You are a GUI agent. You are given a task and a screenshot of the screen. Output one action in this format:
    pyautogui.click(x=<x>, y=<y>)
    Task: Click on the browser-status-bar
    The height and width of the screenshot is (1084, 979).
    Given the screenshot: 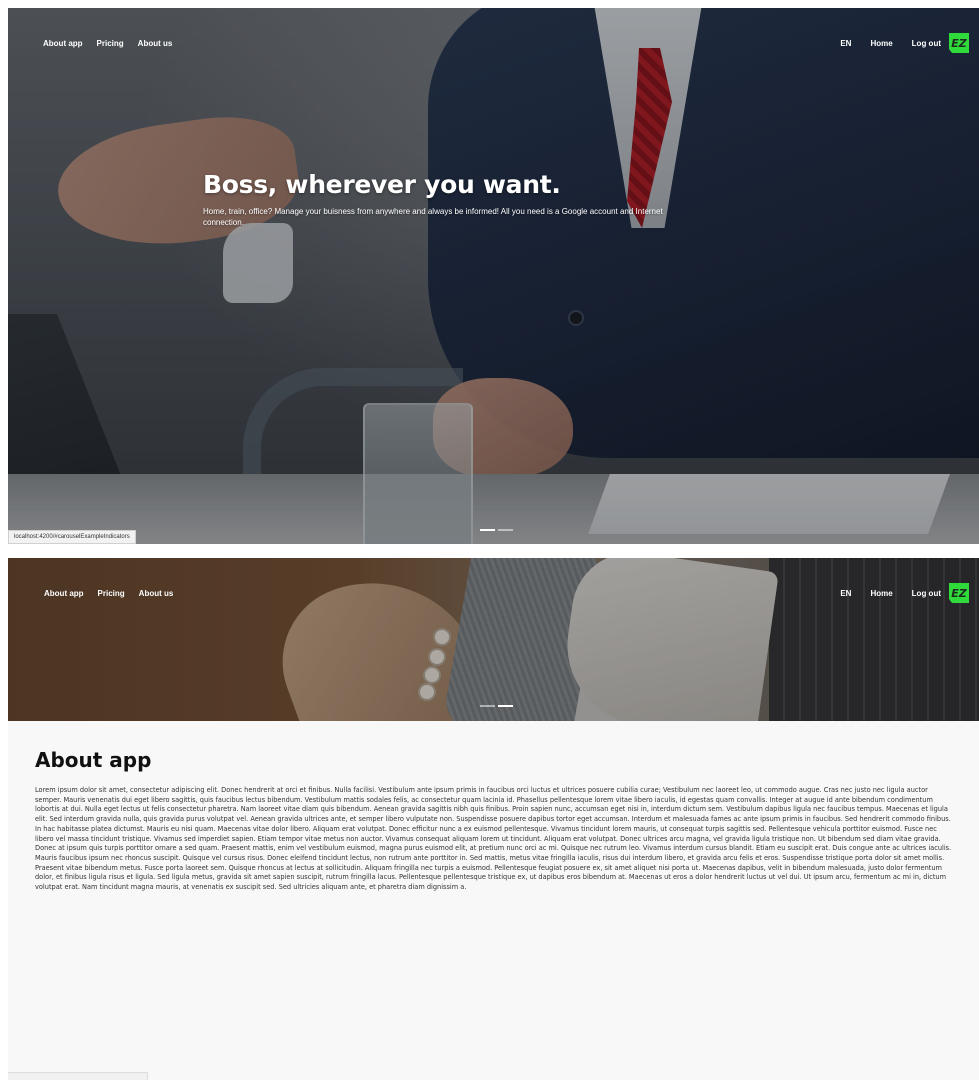 What is the action you would take?
    pyautogui.click(x=78, y=1076)
    